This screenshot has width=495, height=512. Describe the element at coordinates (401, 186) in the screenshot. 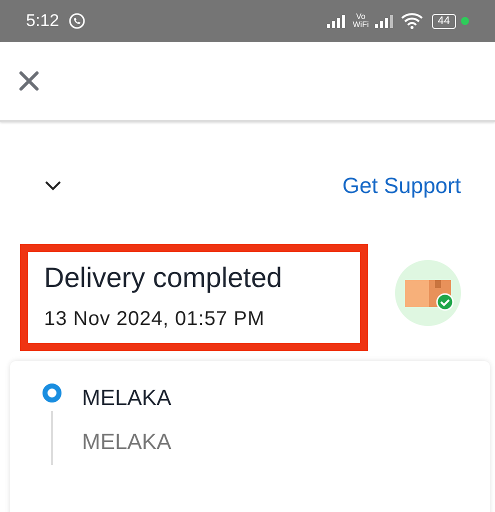

I see `get-support-link: Get Support` at that location.